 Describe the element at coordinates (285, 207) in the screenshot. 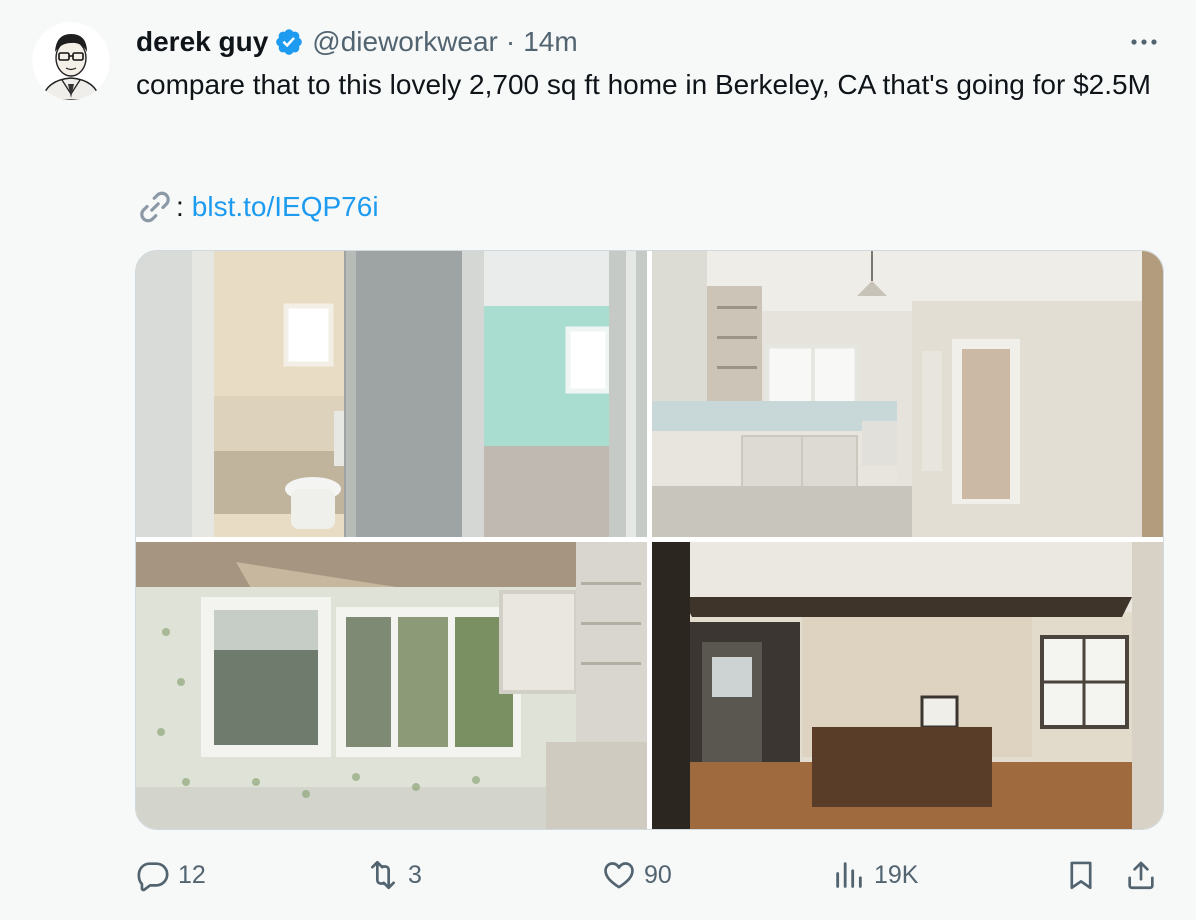

I see `tweet-link: blst.to/IEQP76i` at that location.